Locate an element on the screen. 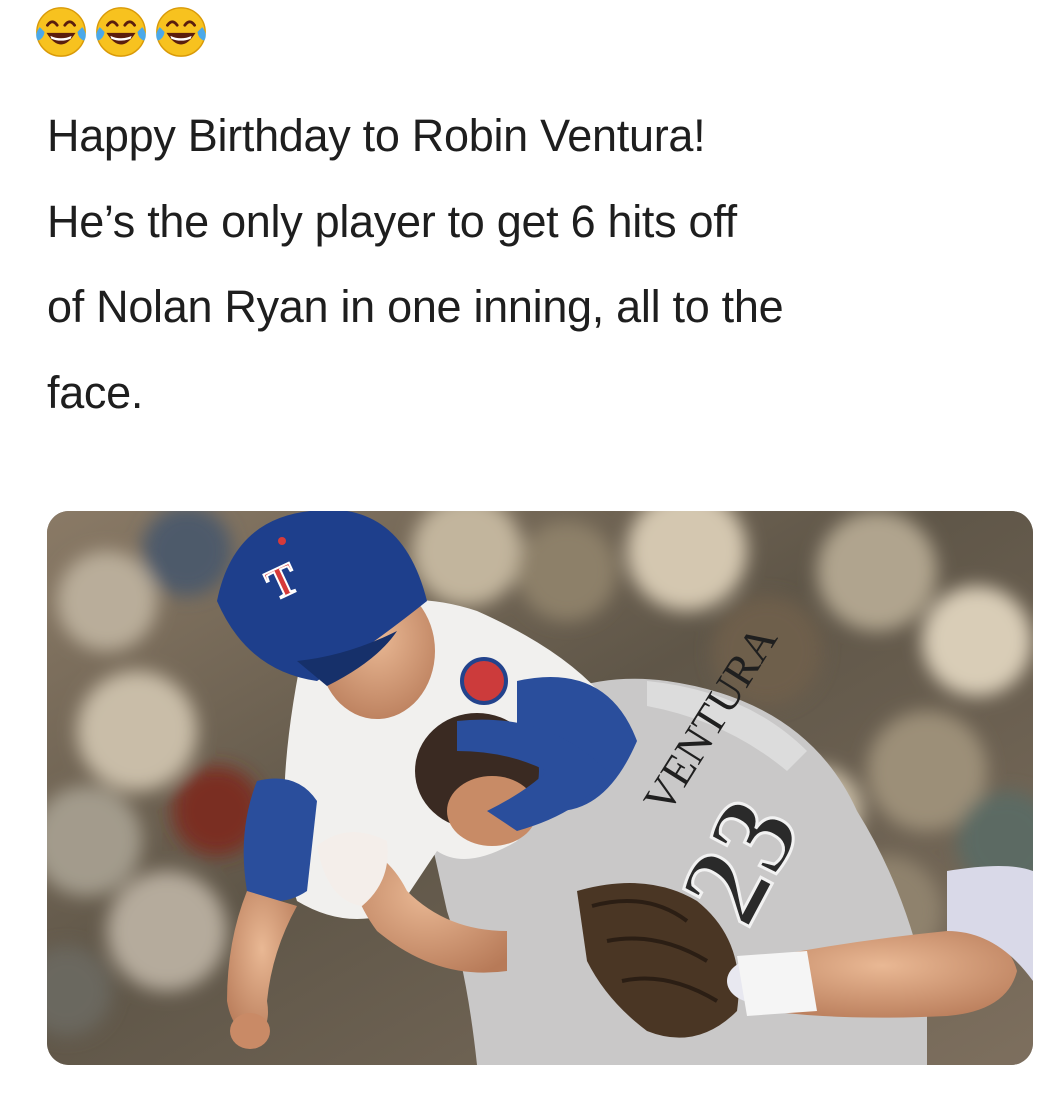 The image size is (1041, 1108). ryan-fist is located at coordinates (250, 1031).